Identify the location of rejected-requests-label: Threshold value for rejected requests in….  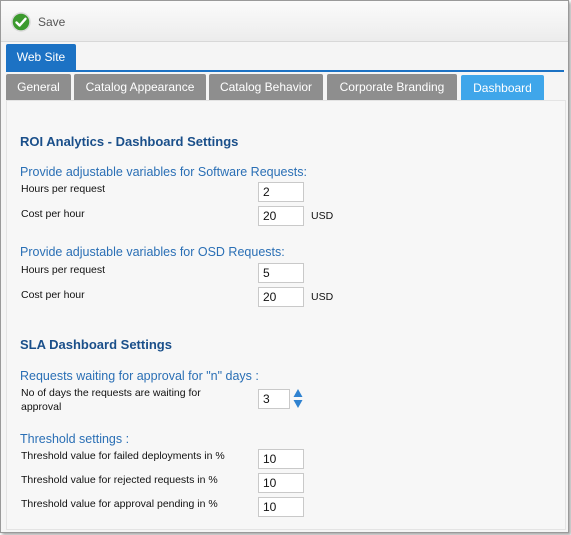
(119, 480).